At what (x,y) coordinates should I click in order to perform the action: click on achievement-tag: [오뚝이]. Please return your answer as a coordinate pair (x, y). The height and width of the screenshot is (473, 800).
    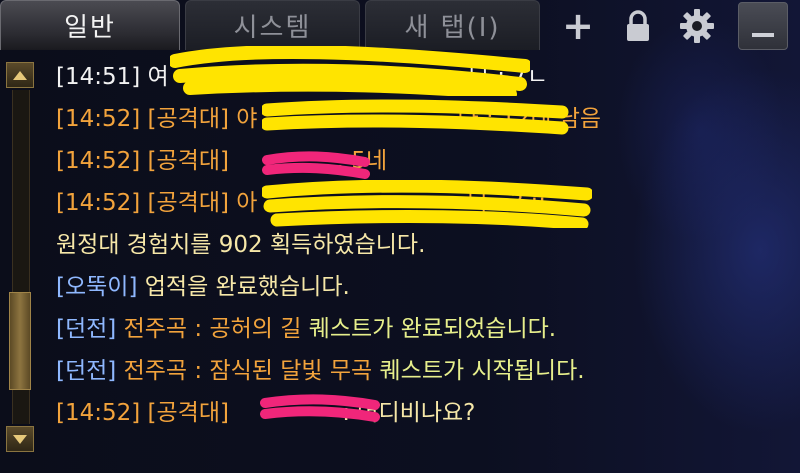
    Looking at the image, I should click on (97, 287).